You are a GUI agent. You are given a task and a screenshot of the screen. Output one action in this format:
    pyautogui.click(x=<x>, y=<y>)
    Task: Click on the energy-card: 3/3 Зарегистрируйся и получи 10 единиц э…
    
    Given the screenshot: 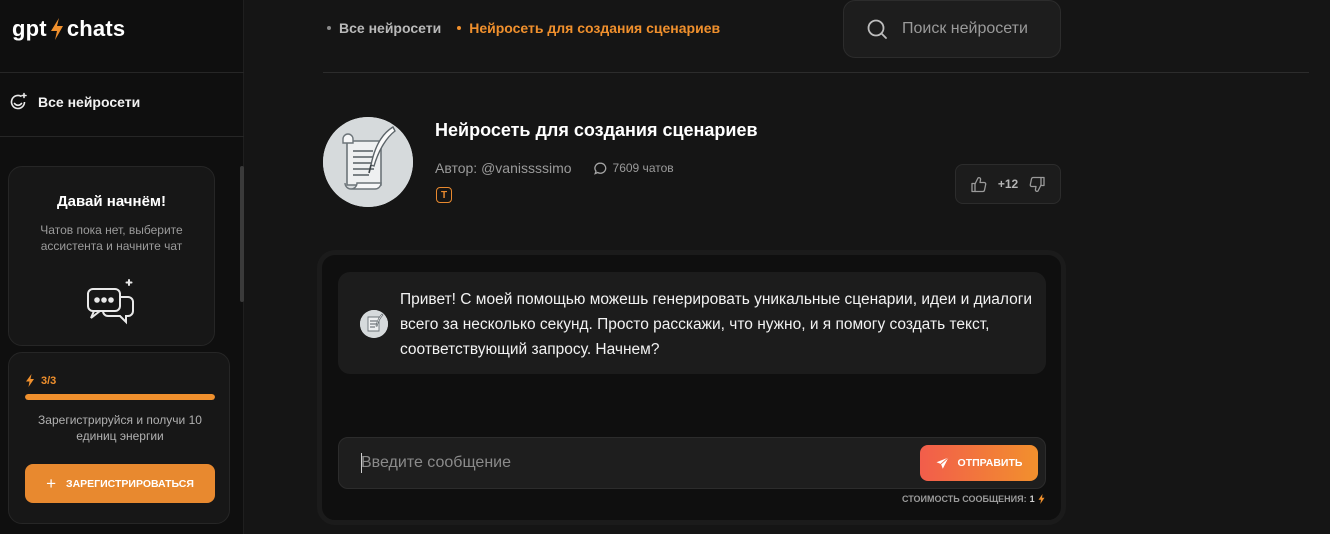 What is the action you would take?
    pyautogui.click(x=119, y=438)
    